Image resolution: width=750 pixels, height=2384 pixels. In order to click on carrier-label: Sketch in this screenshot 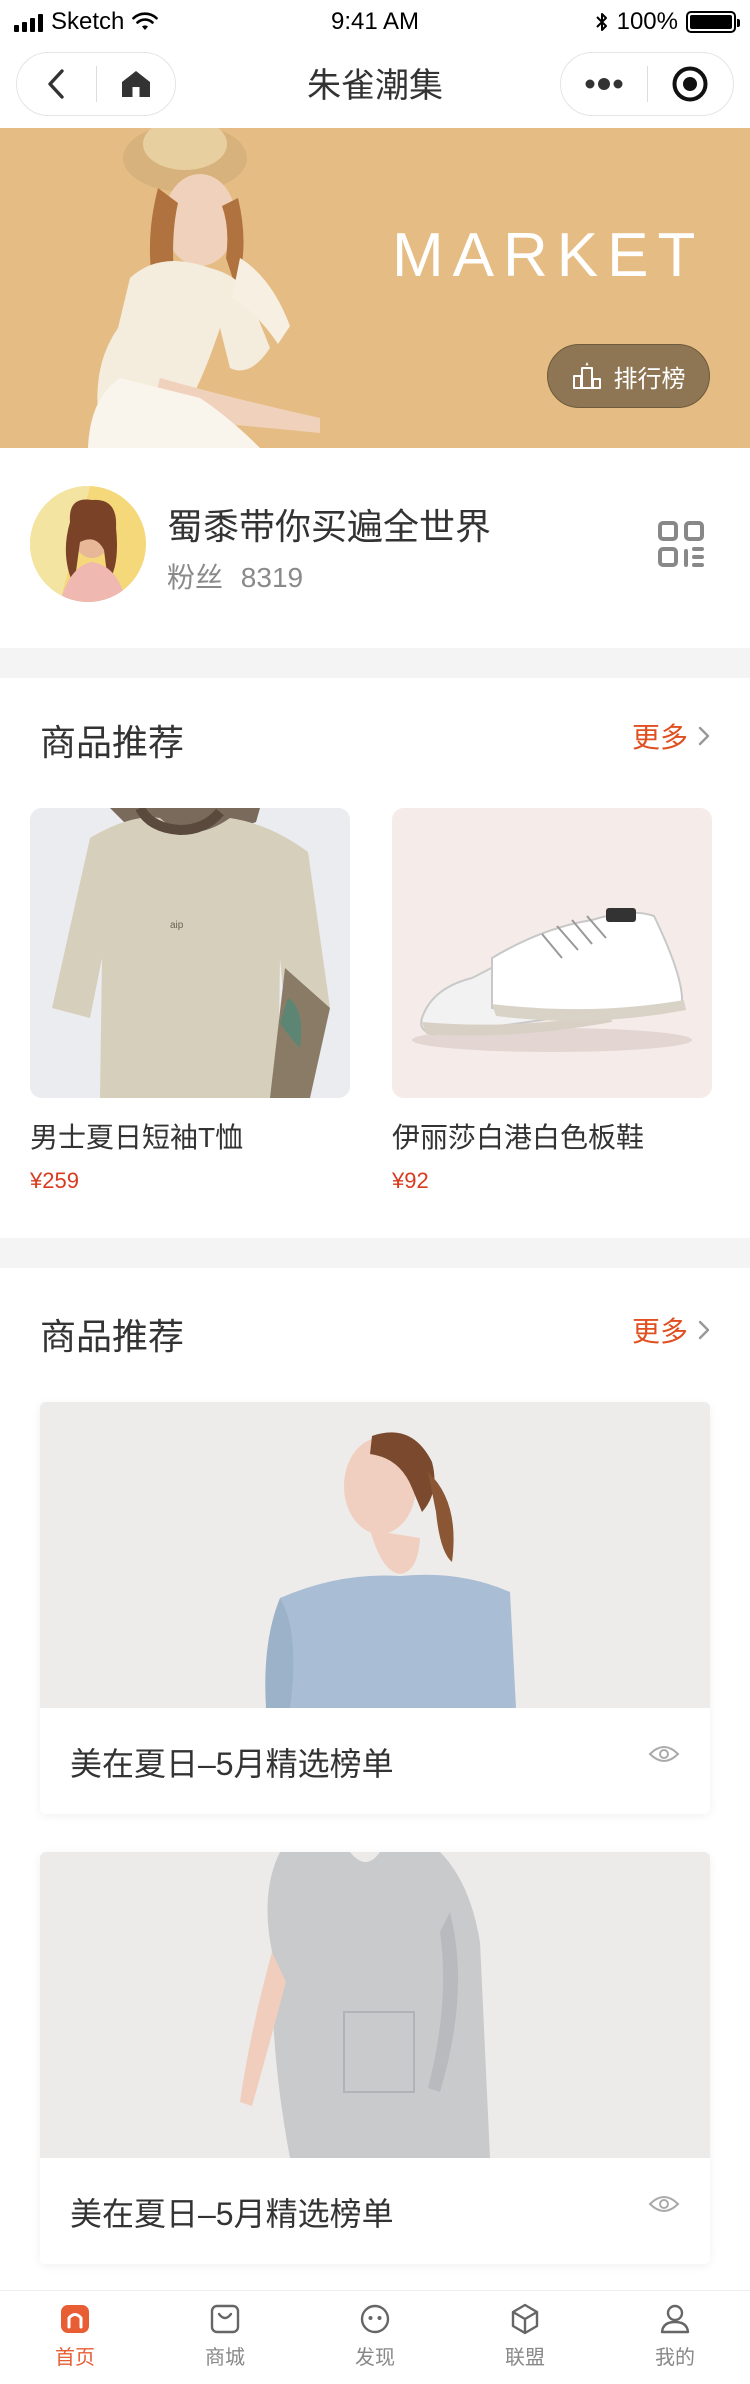, I will do `click(88, 21)`.